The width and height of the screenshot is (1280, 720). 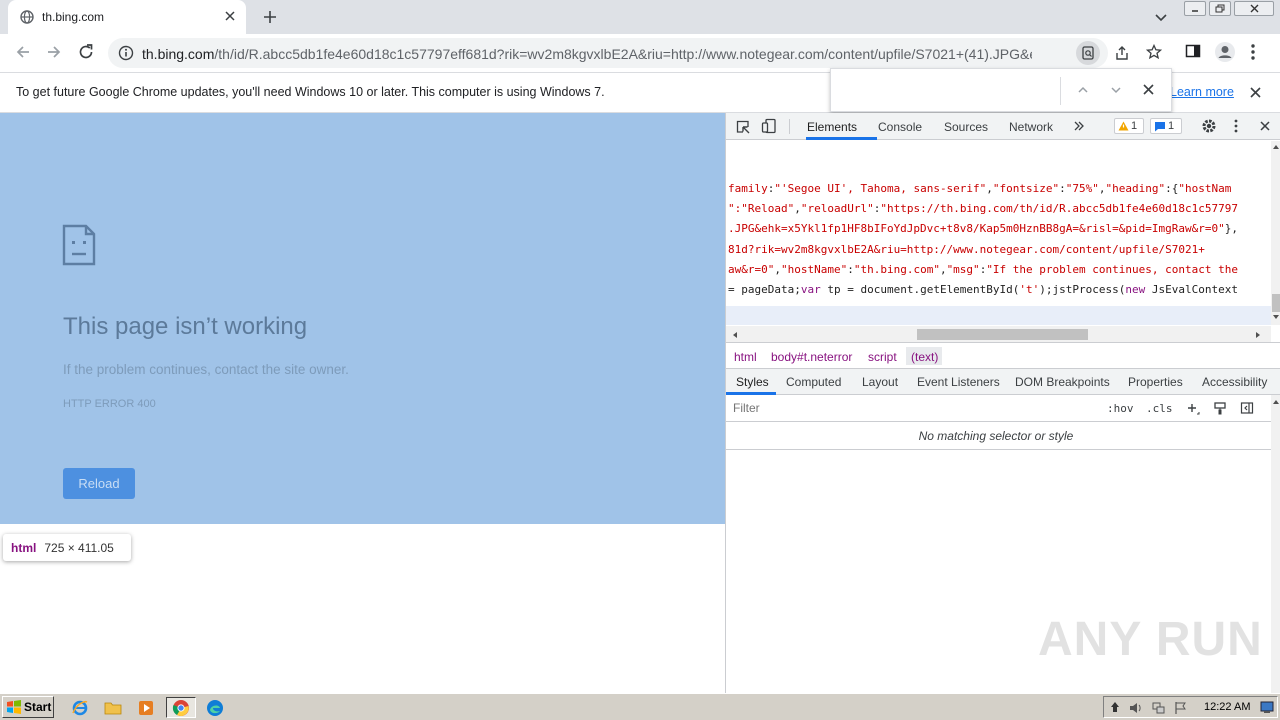 What do you see at coordinates (79, 245) in the screenshot?
I see `sad-page-icon` at bounding box center [79, 245].